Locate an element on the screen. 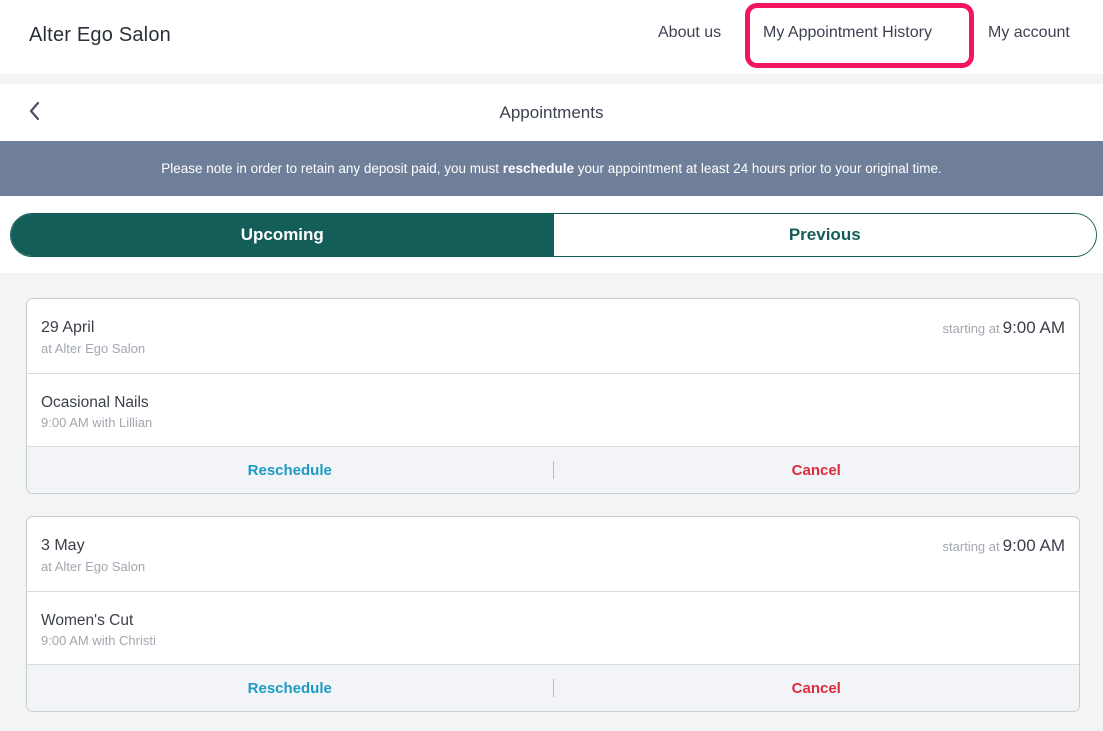 The height and width of the screenshot is (731, 1103). service-detail: 9:00 AM with Christi is located at coordinates (98, 640).